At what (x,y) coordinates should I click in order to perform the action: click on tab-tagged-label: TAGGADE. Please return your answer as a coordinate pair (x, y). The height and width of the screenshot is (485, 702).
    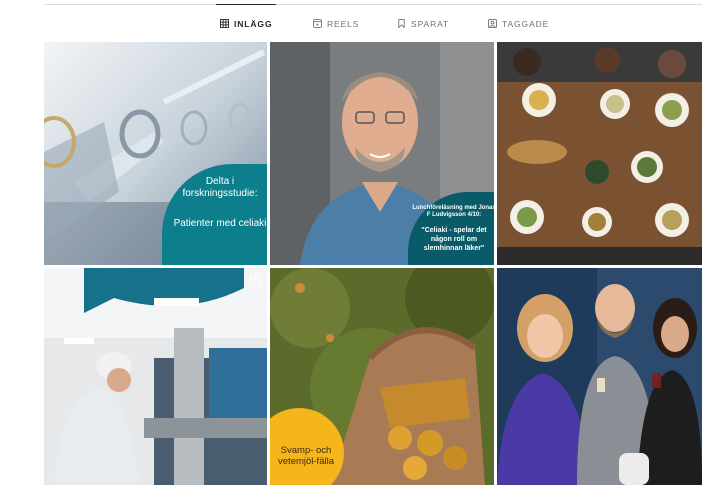
    Looking at the image, I should click on (526, 23).